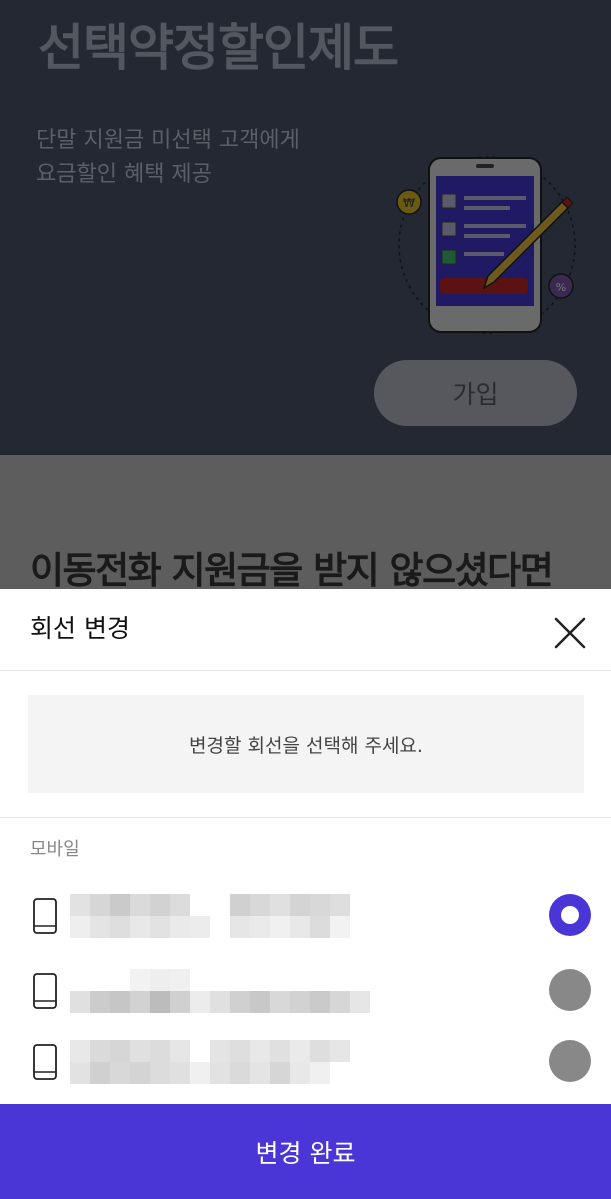 The width and height of the screenshot is (611, 1199). I want to click on hero-title: 선택약정할인제도, so click(218, 48).